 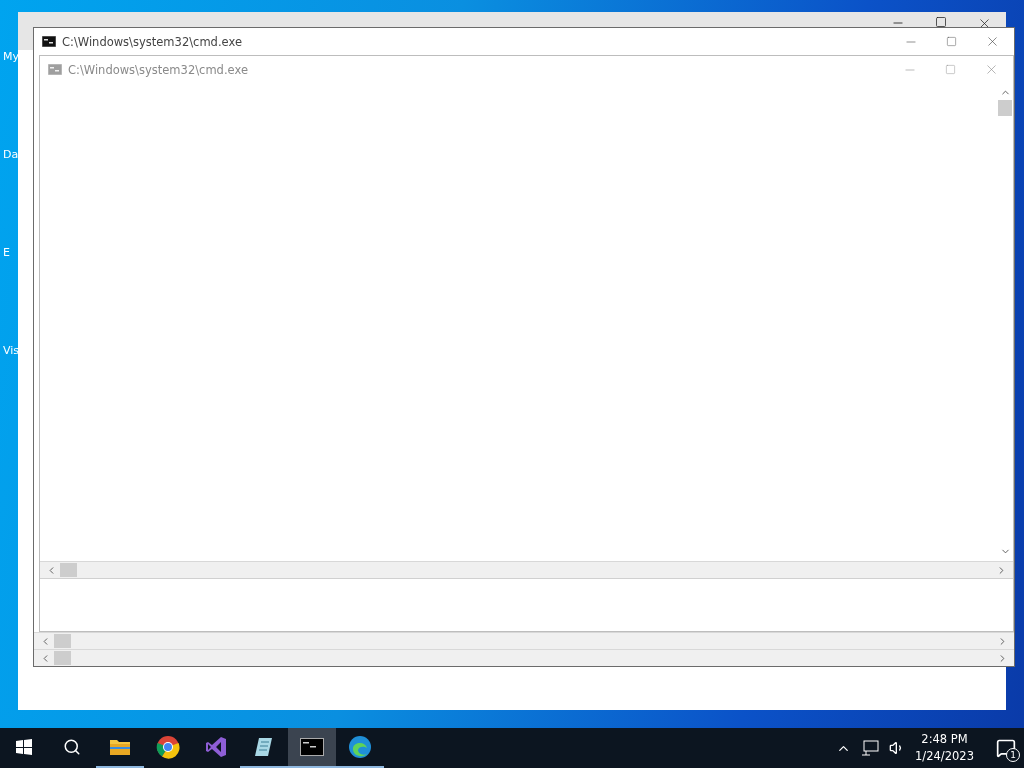 What do you see at coordinates (944, 748) in the screenshot?
I see `clock: 2:48 PM 1/24/2023` at bounding box center [944, 748].